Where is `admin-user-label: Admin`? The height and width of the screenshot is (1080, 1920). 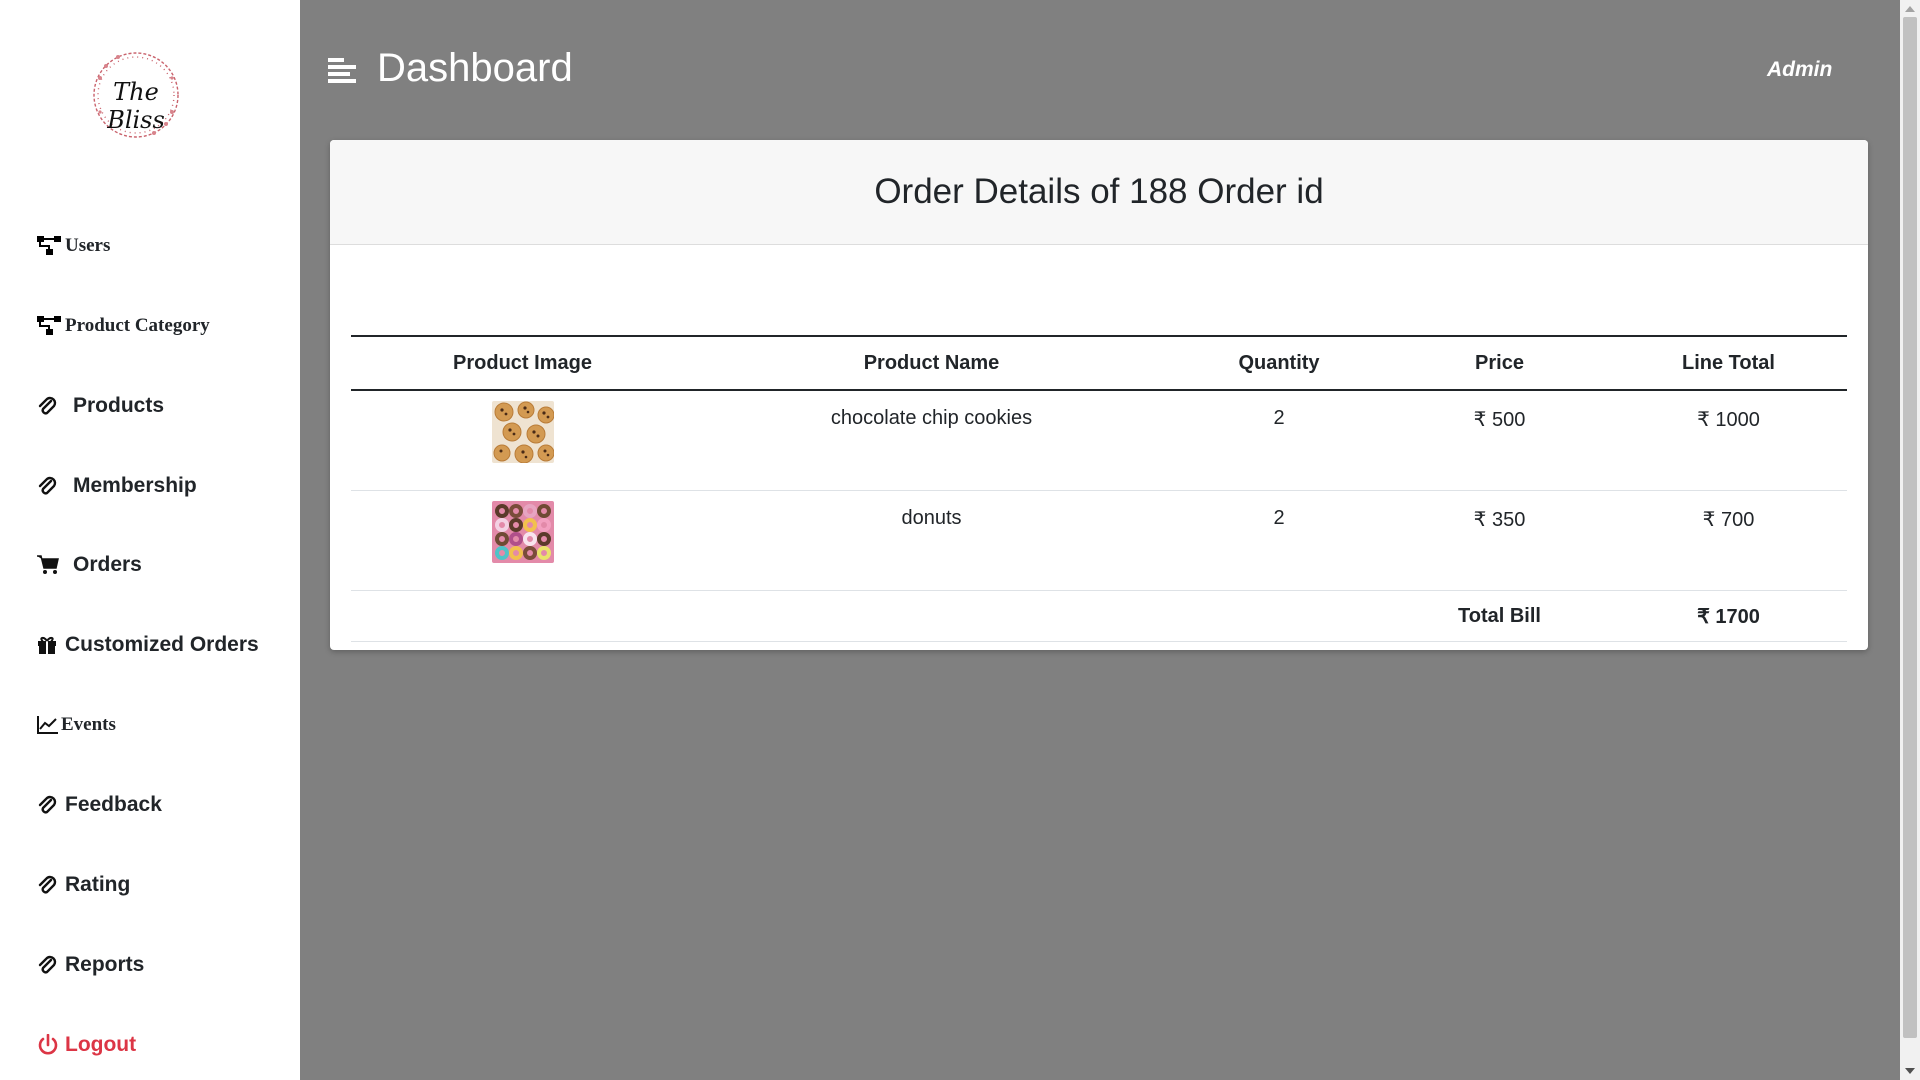 admin-user-label: Admin is located at coordinates (1799, 70).